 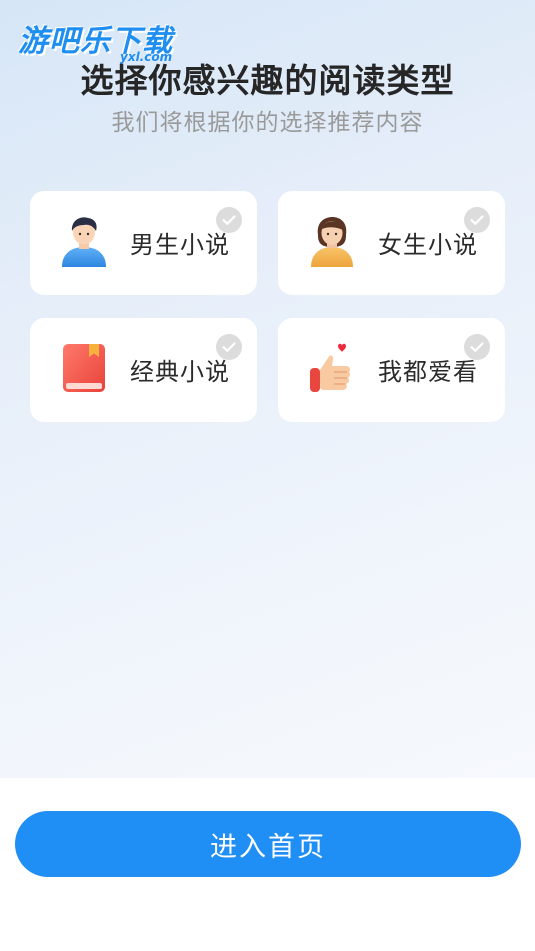 I want to click on category-card-all: 我都爱看, so click(x=391, y=370).